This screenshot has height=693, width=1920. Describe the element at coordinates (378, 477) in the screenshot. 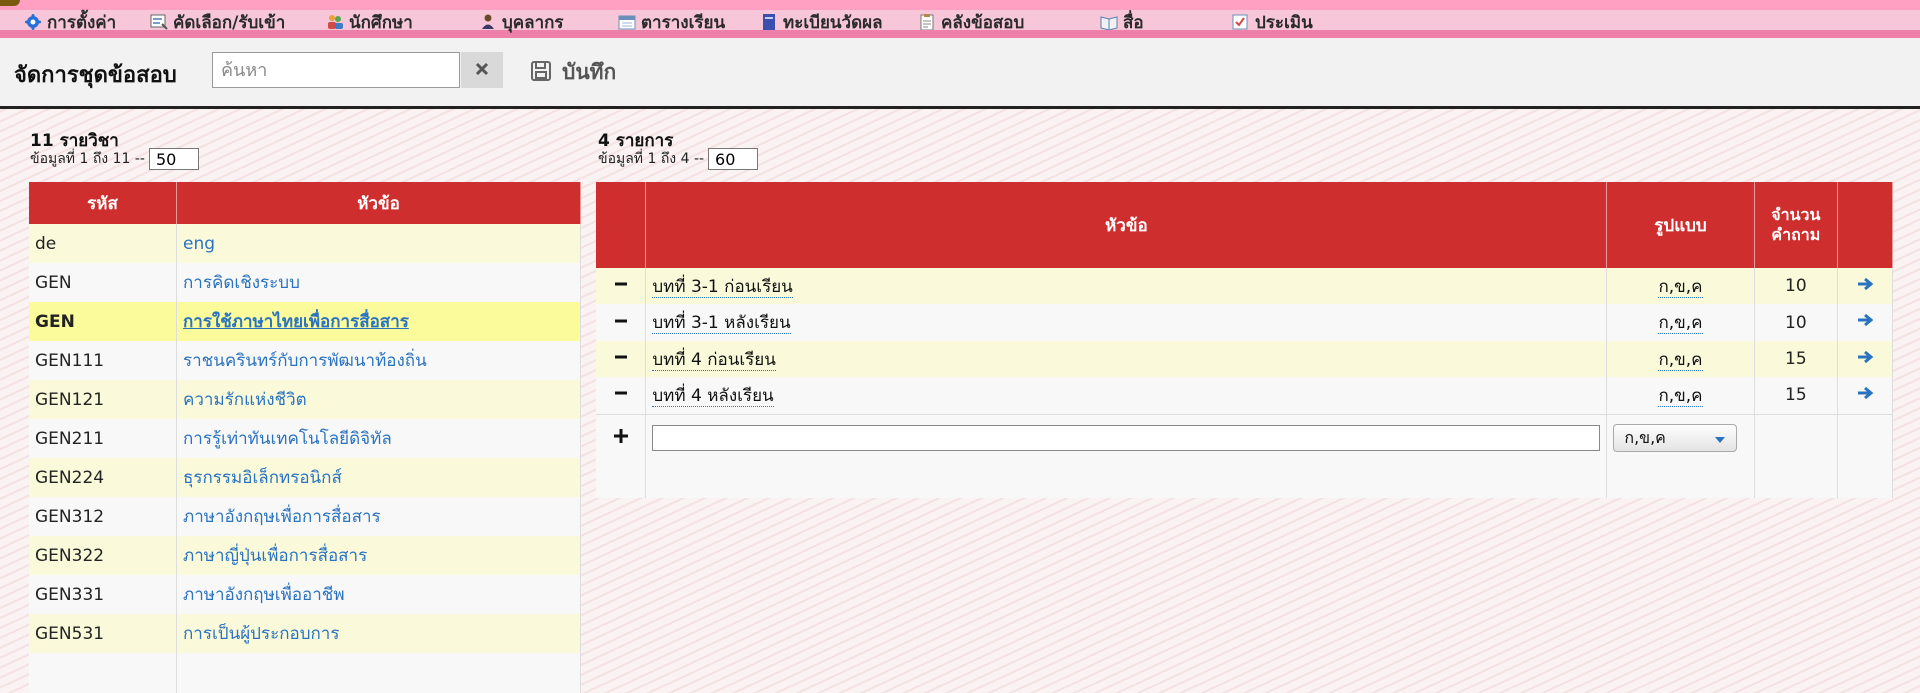

I see `subject-title-link: ธุรกรรมอิเล็กทรอนิกส์` at that location.